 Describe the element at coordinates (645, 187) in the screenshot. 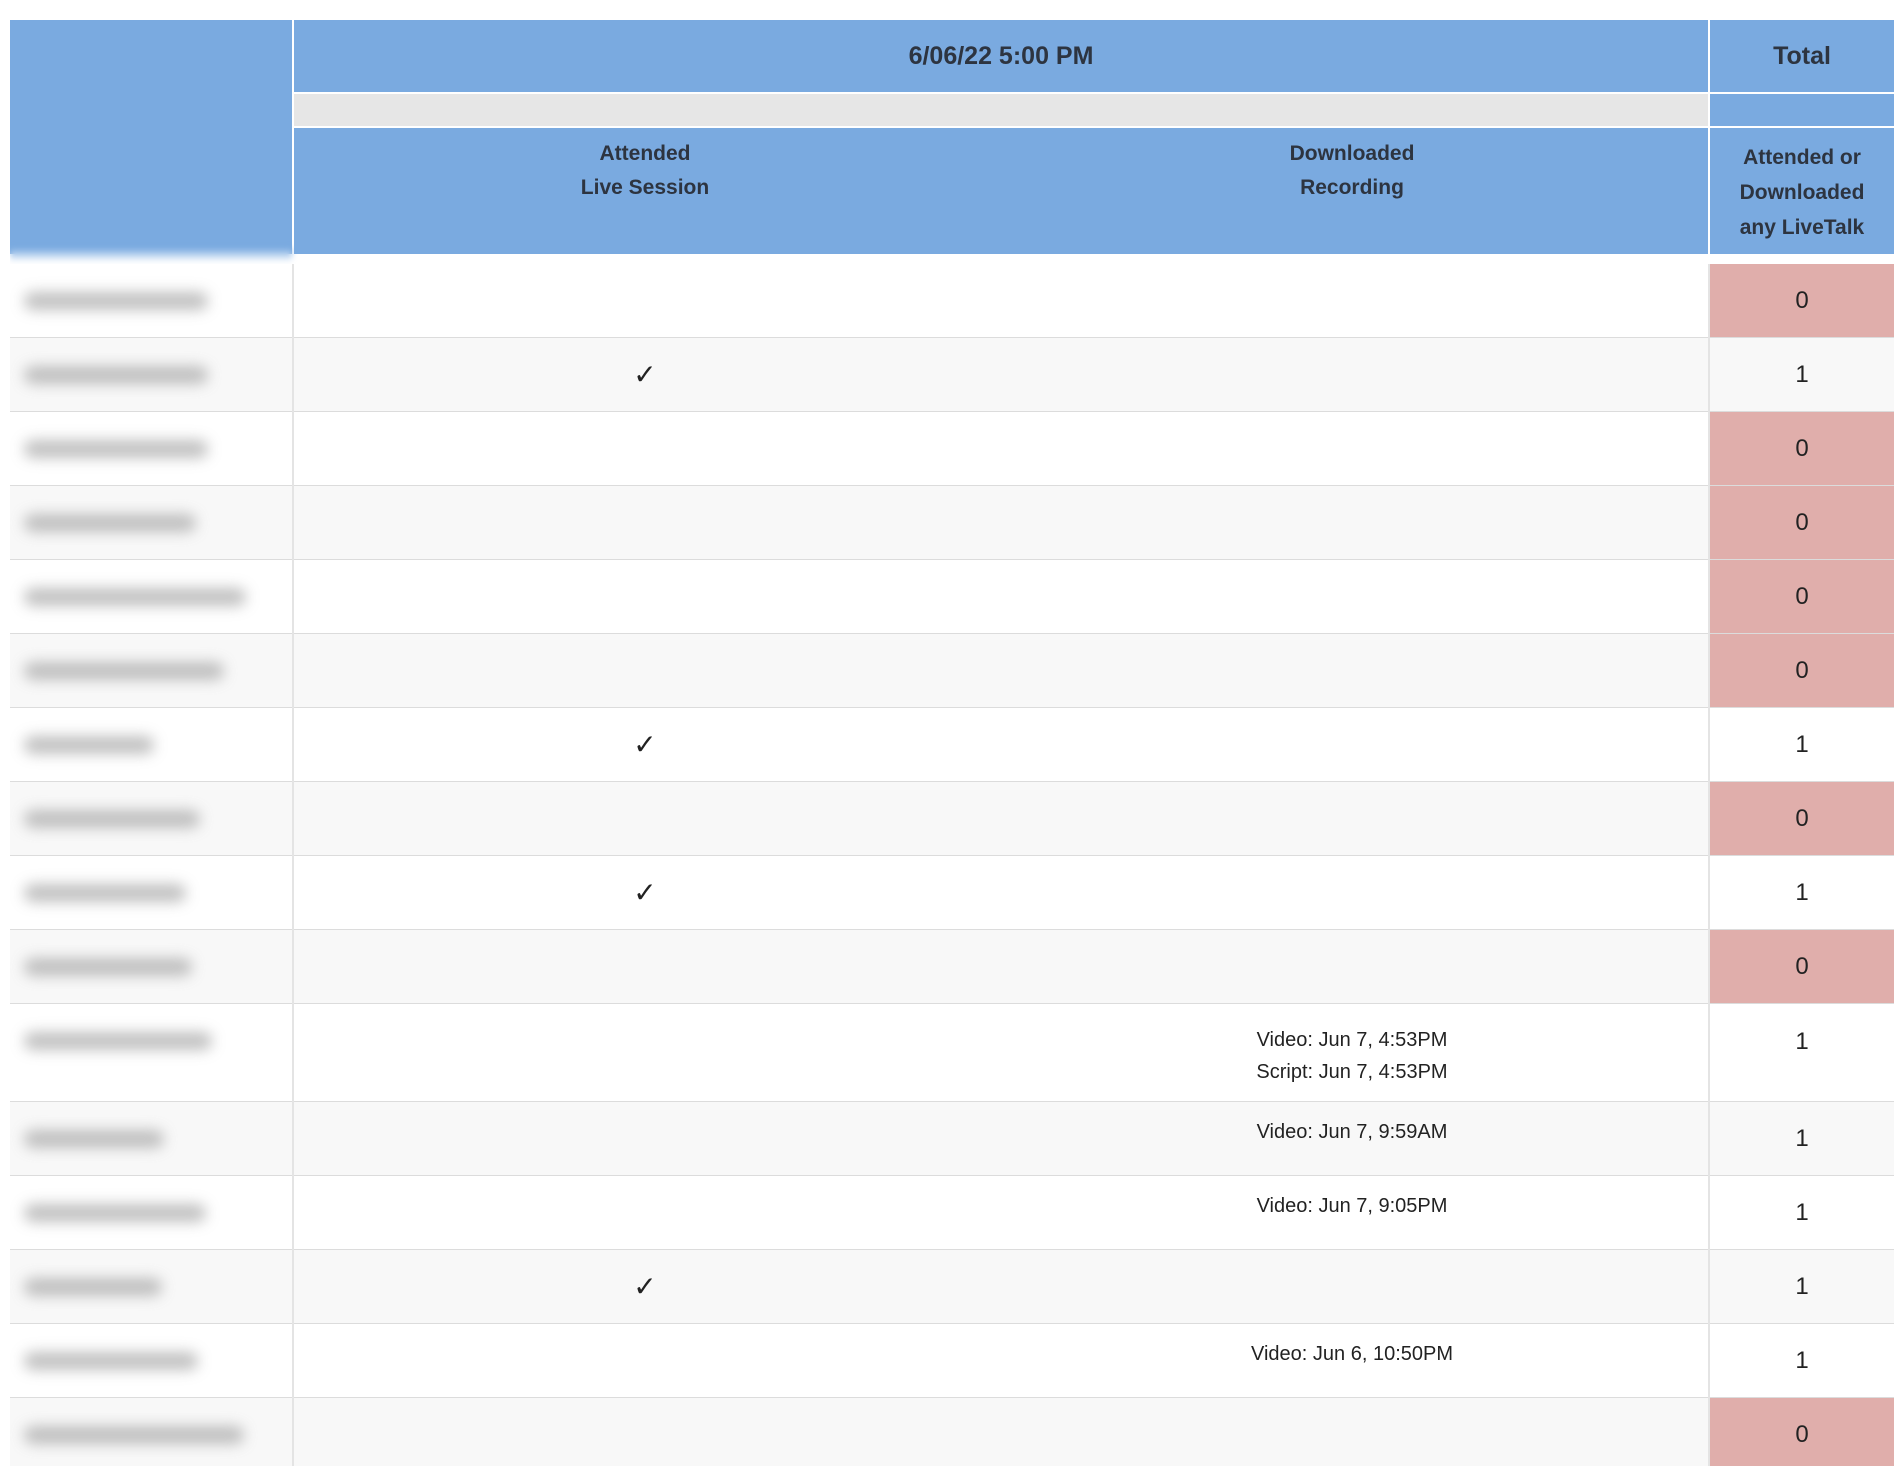

I see `column-header-attended-line2: Live Session` at that location.